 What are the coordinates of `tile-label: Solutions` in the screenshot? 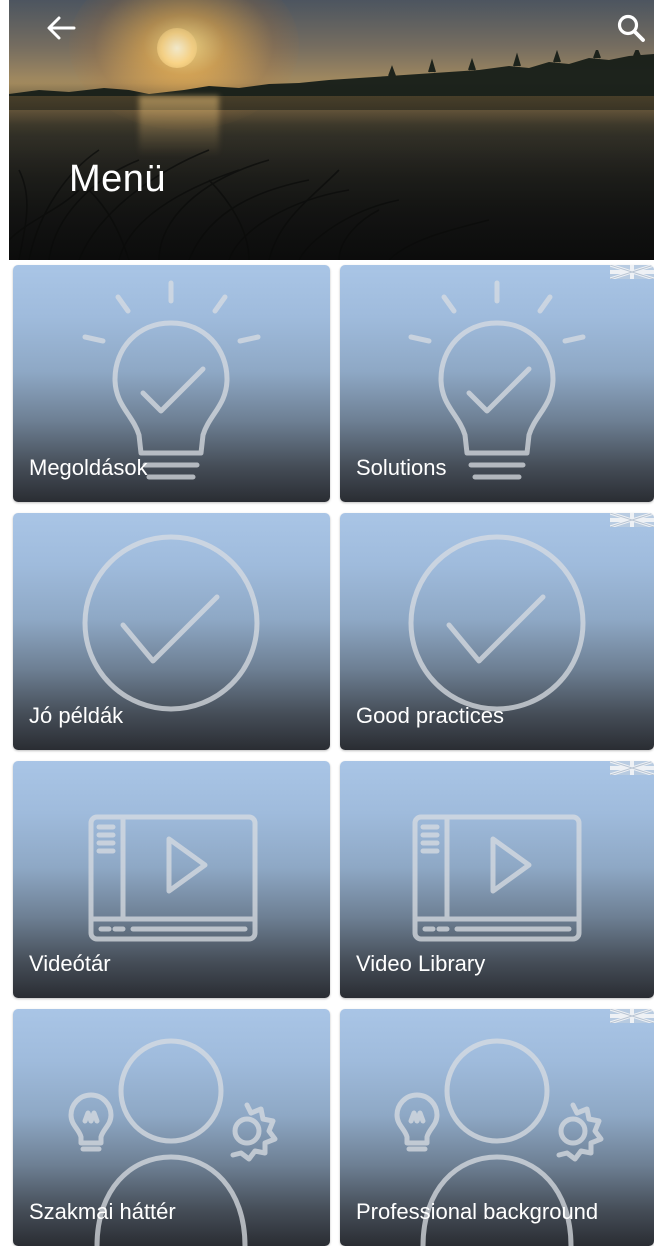 It's located at (401, 467).